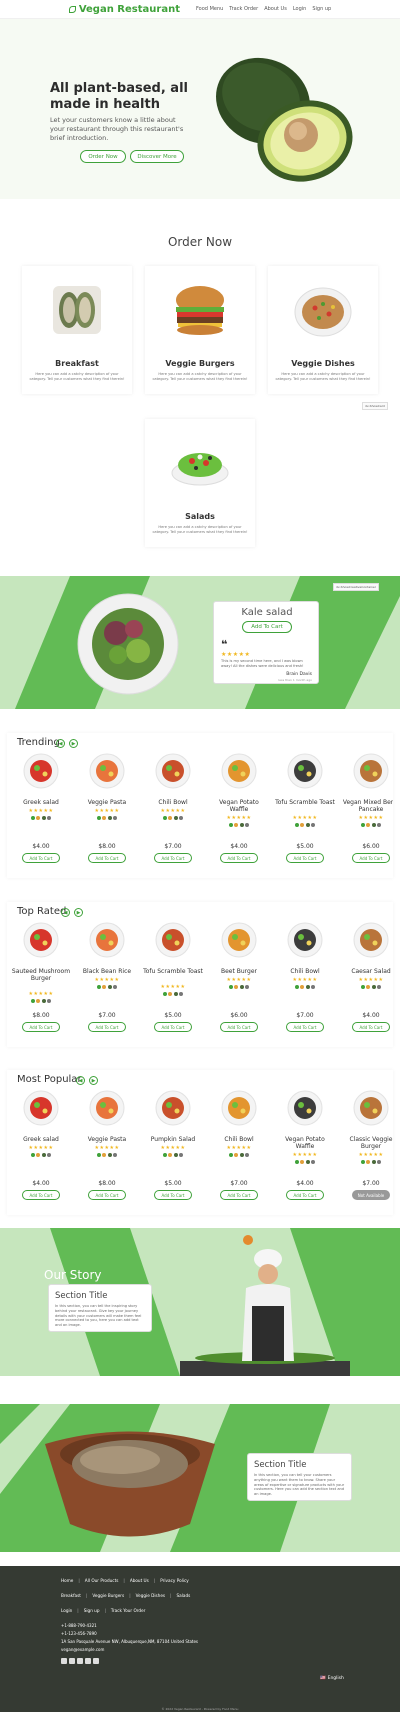 The image size is (400, 1712). Describe the element at coordinates (82, 1649) in the screenshot. I see `footer-email: vegan@example.com` at that location.